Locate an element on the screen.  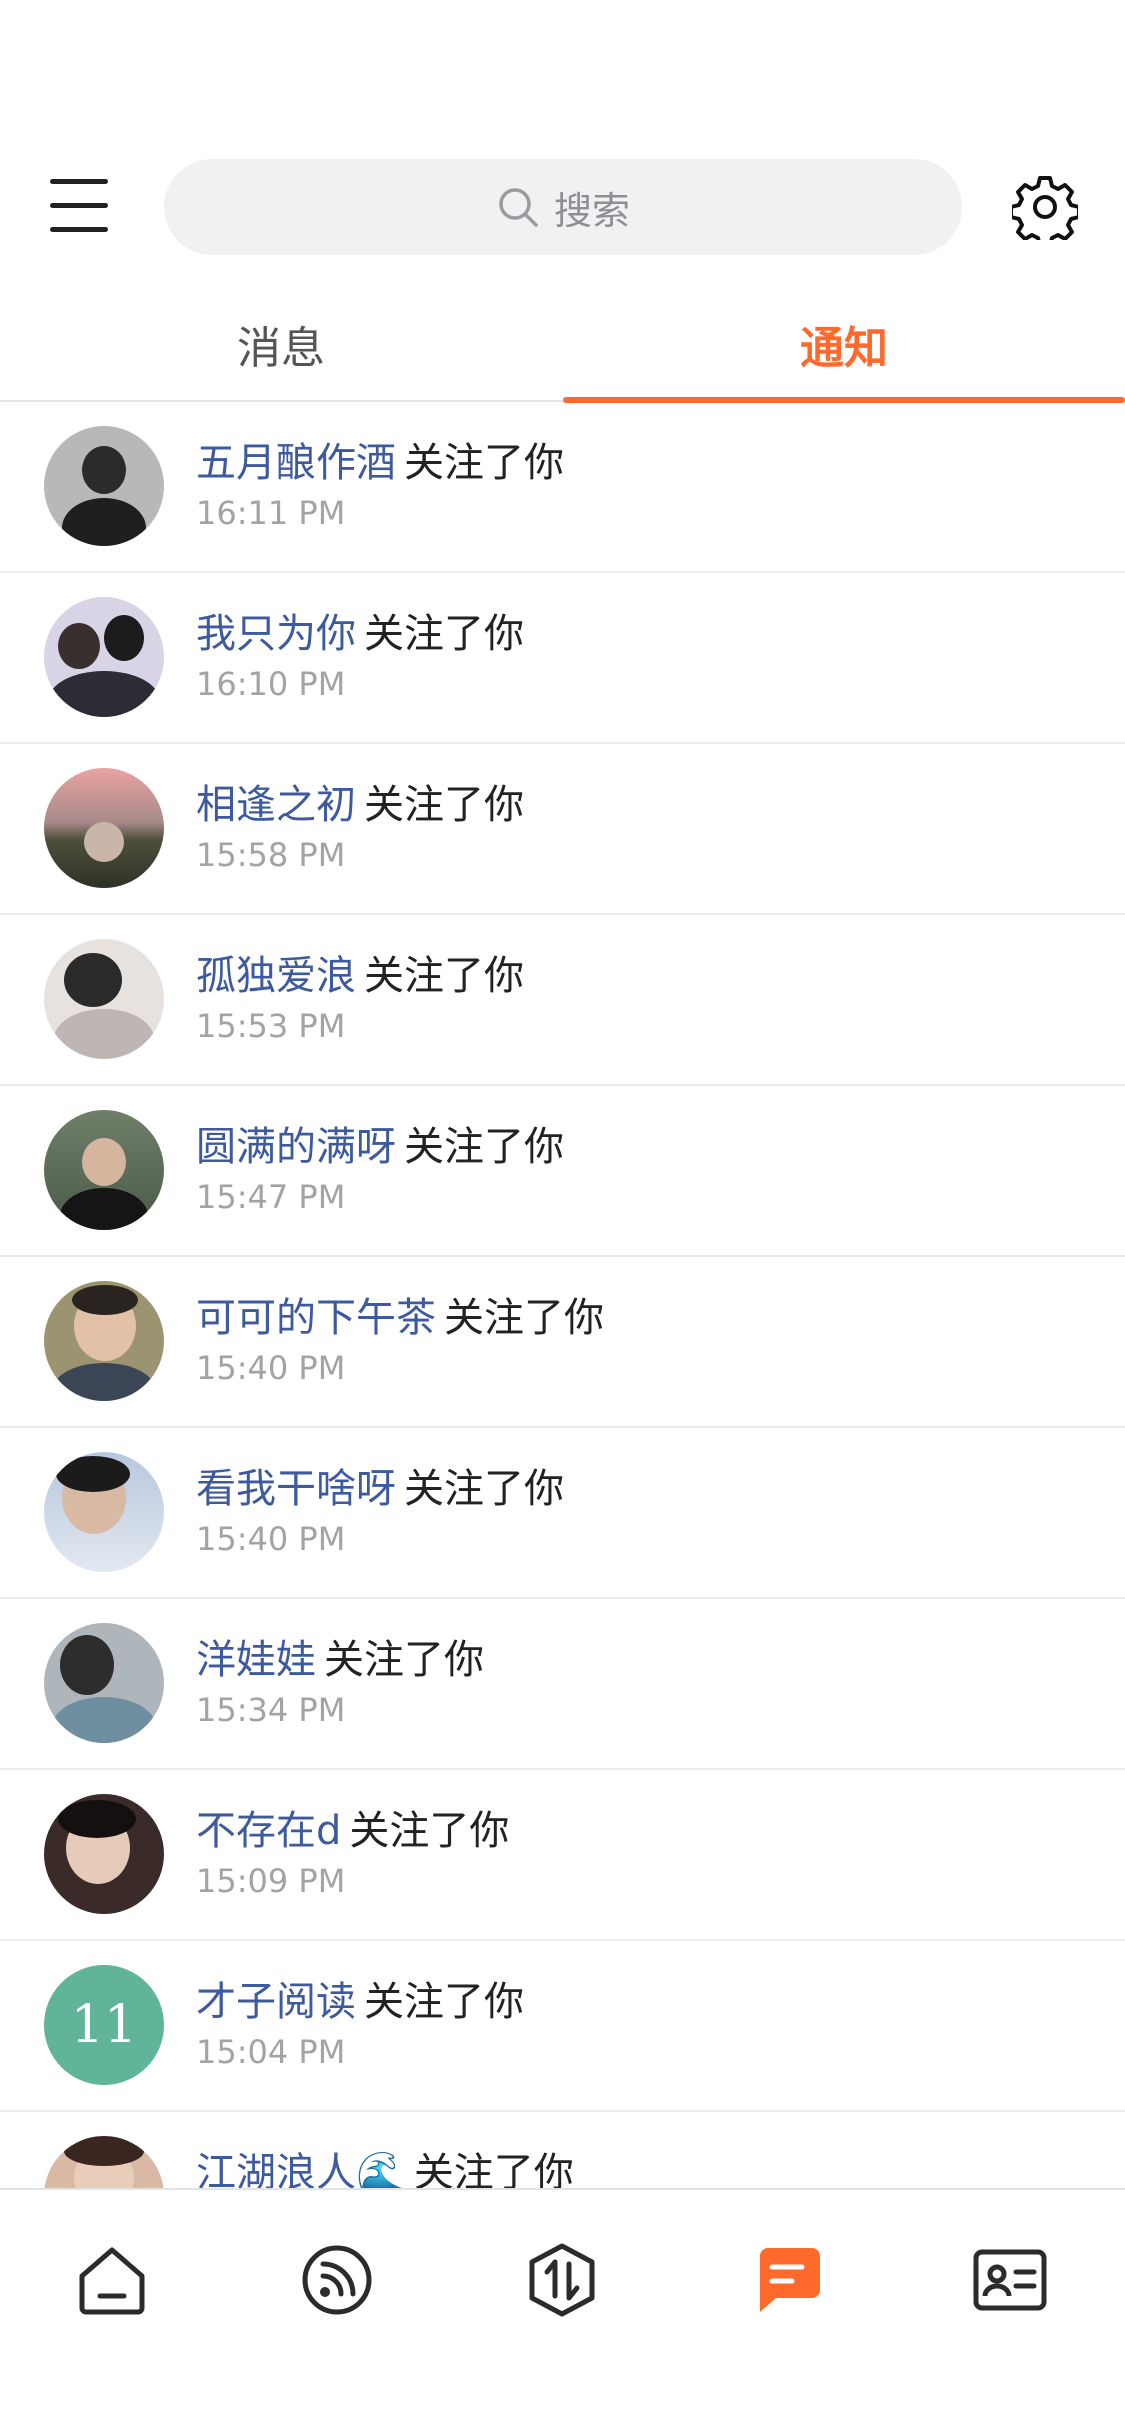
profile-card-icon is located at coordinates (1010, 2280).